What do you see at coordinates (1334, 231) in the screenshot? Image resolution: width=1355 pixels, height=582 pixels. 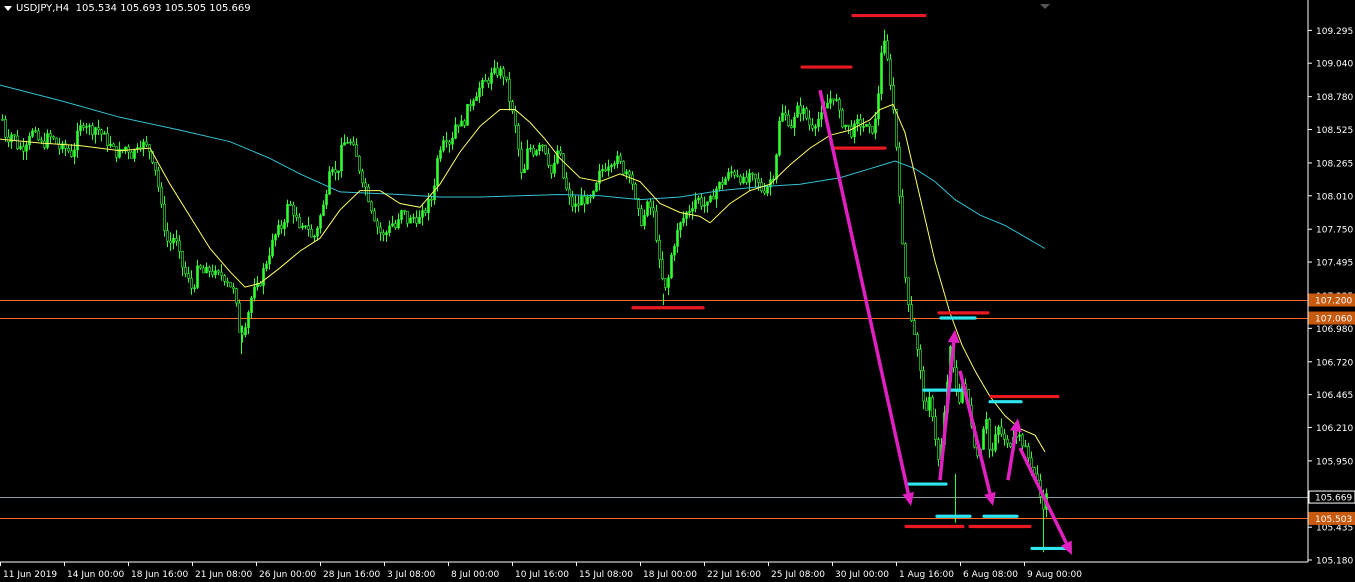 I see `y-tick-label: 107.750` at bounding box center [1334, 231].